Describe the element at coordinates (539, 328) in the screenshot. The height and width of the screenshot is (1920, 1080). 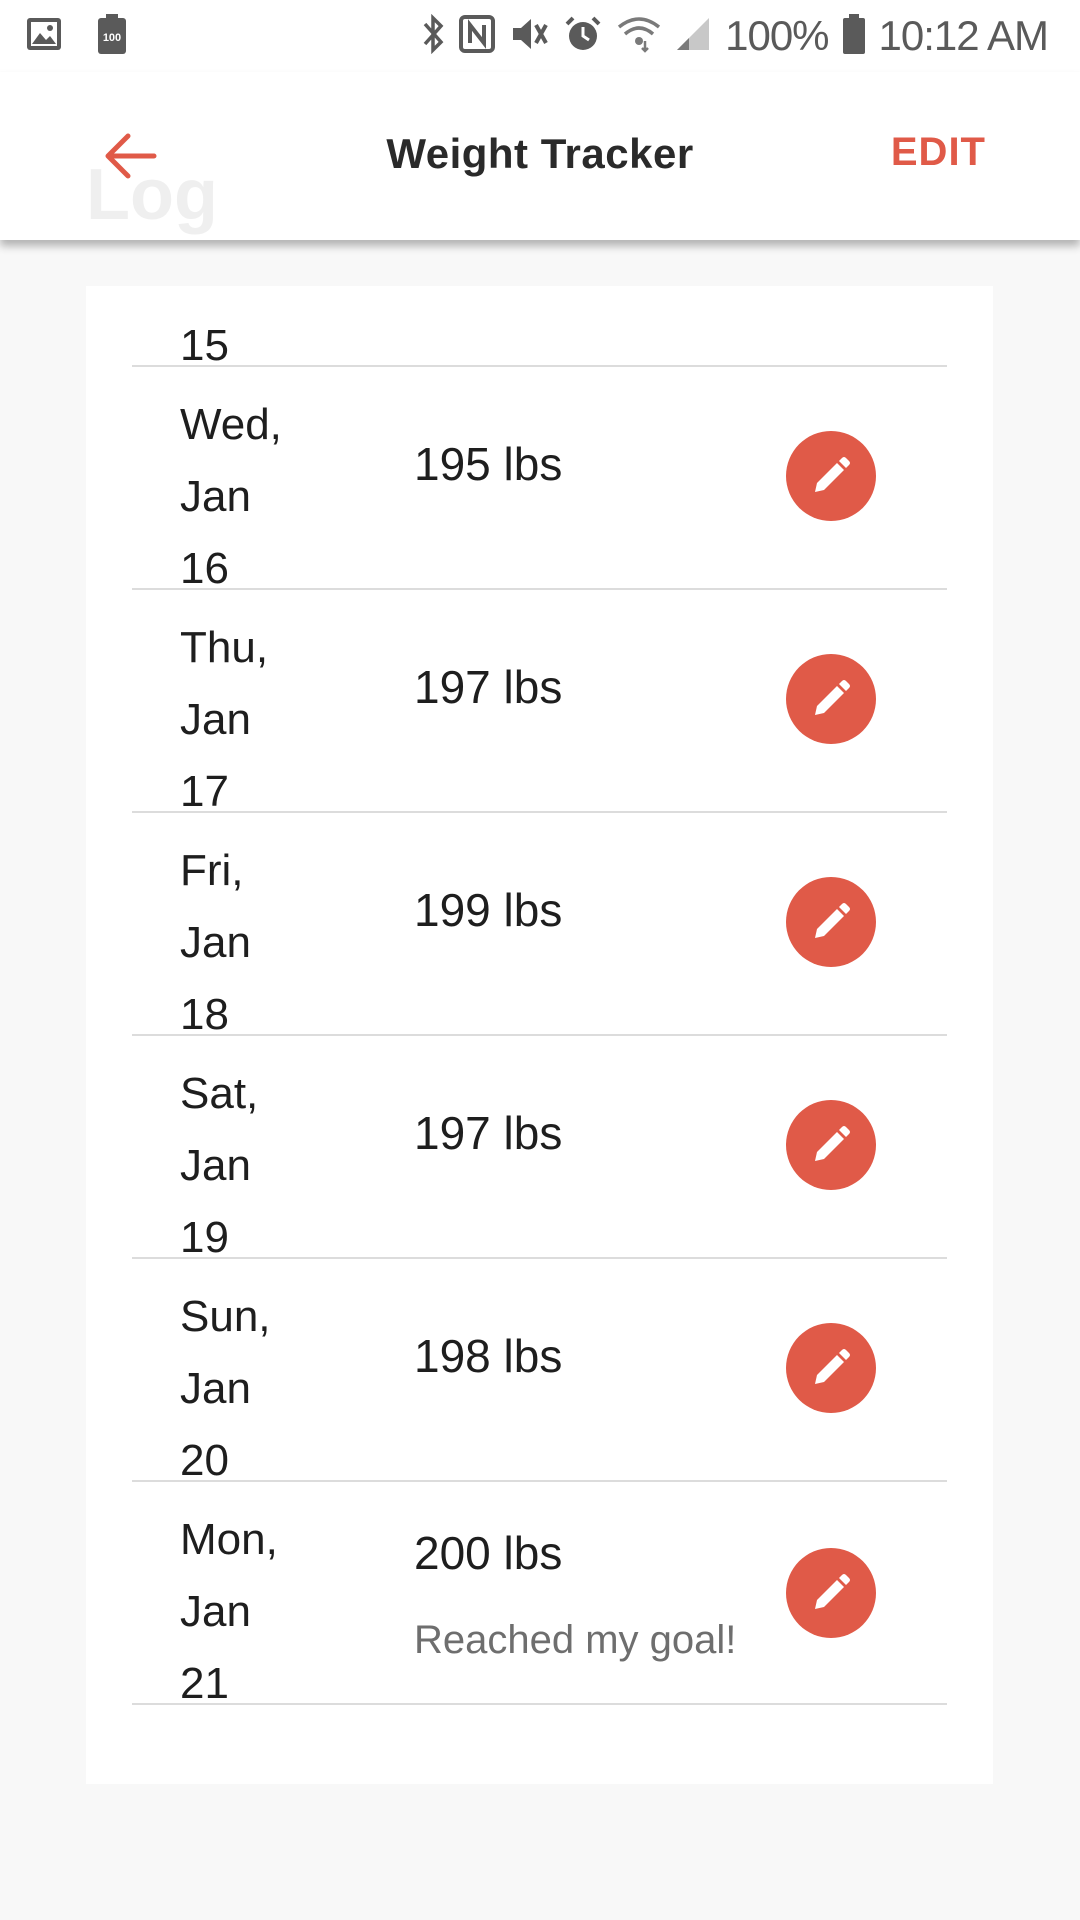
I see `list-item-partial: 15` at that location.